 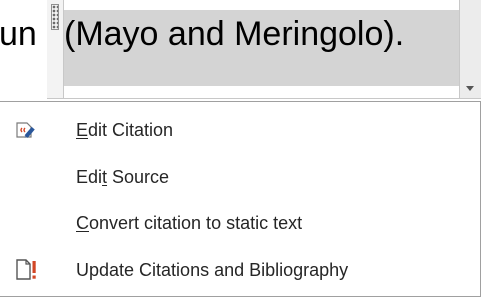 What do you see at coordinates (82, 223) in the screenshot?
I see `access-key: C` at bounding box center [82, 223].